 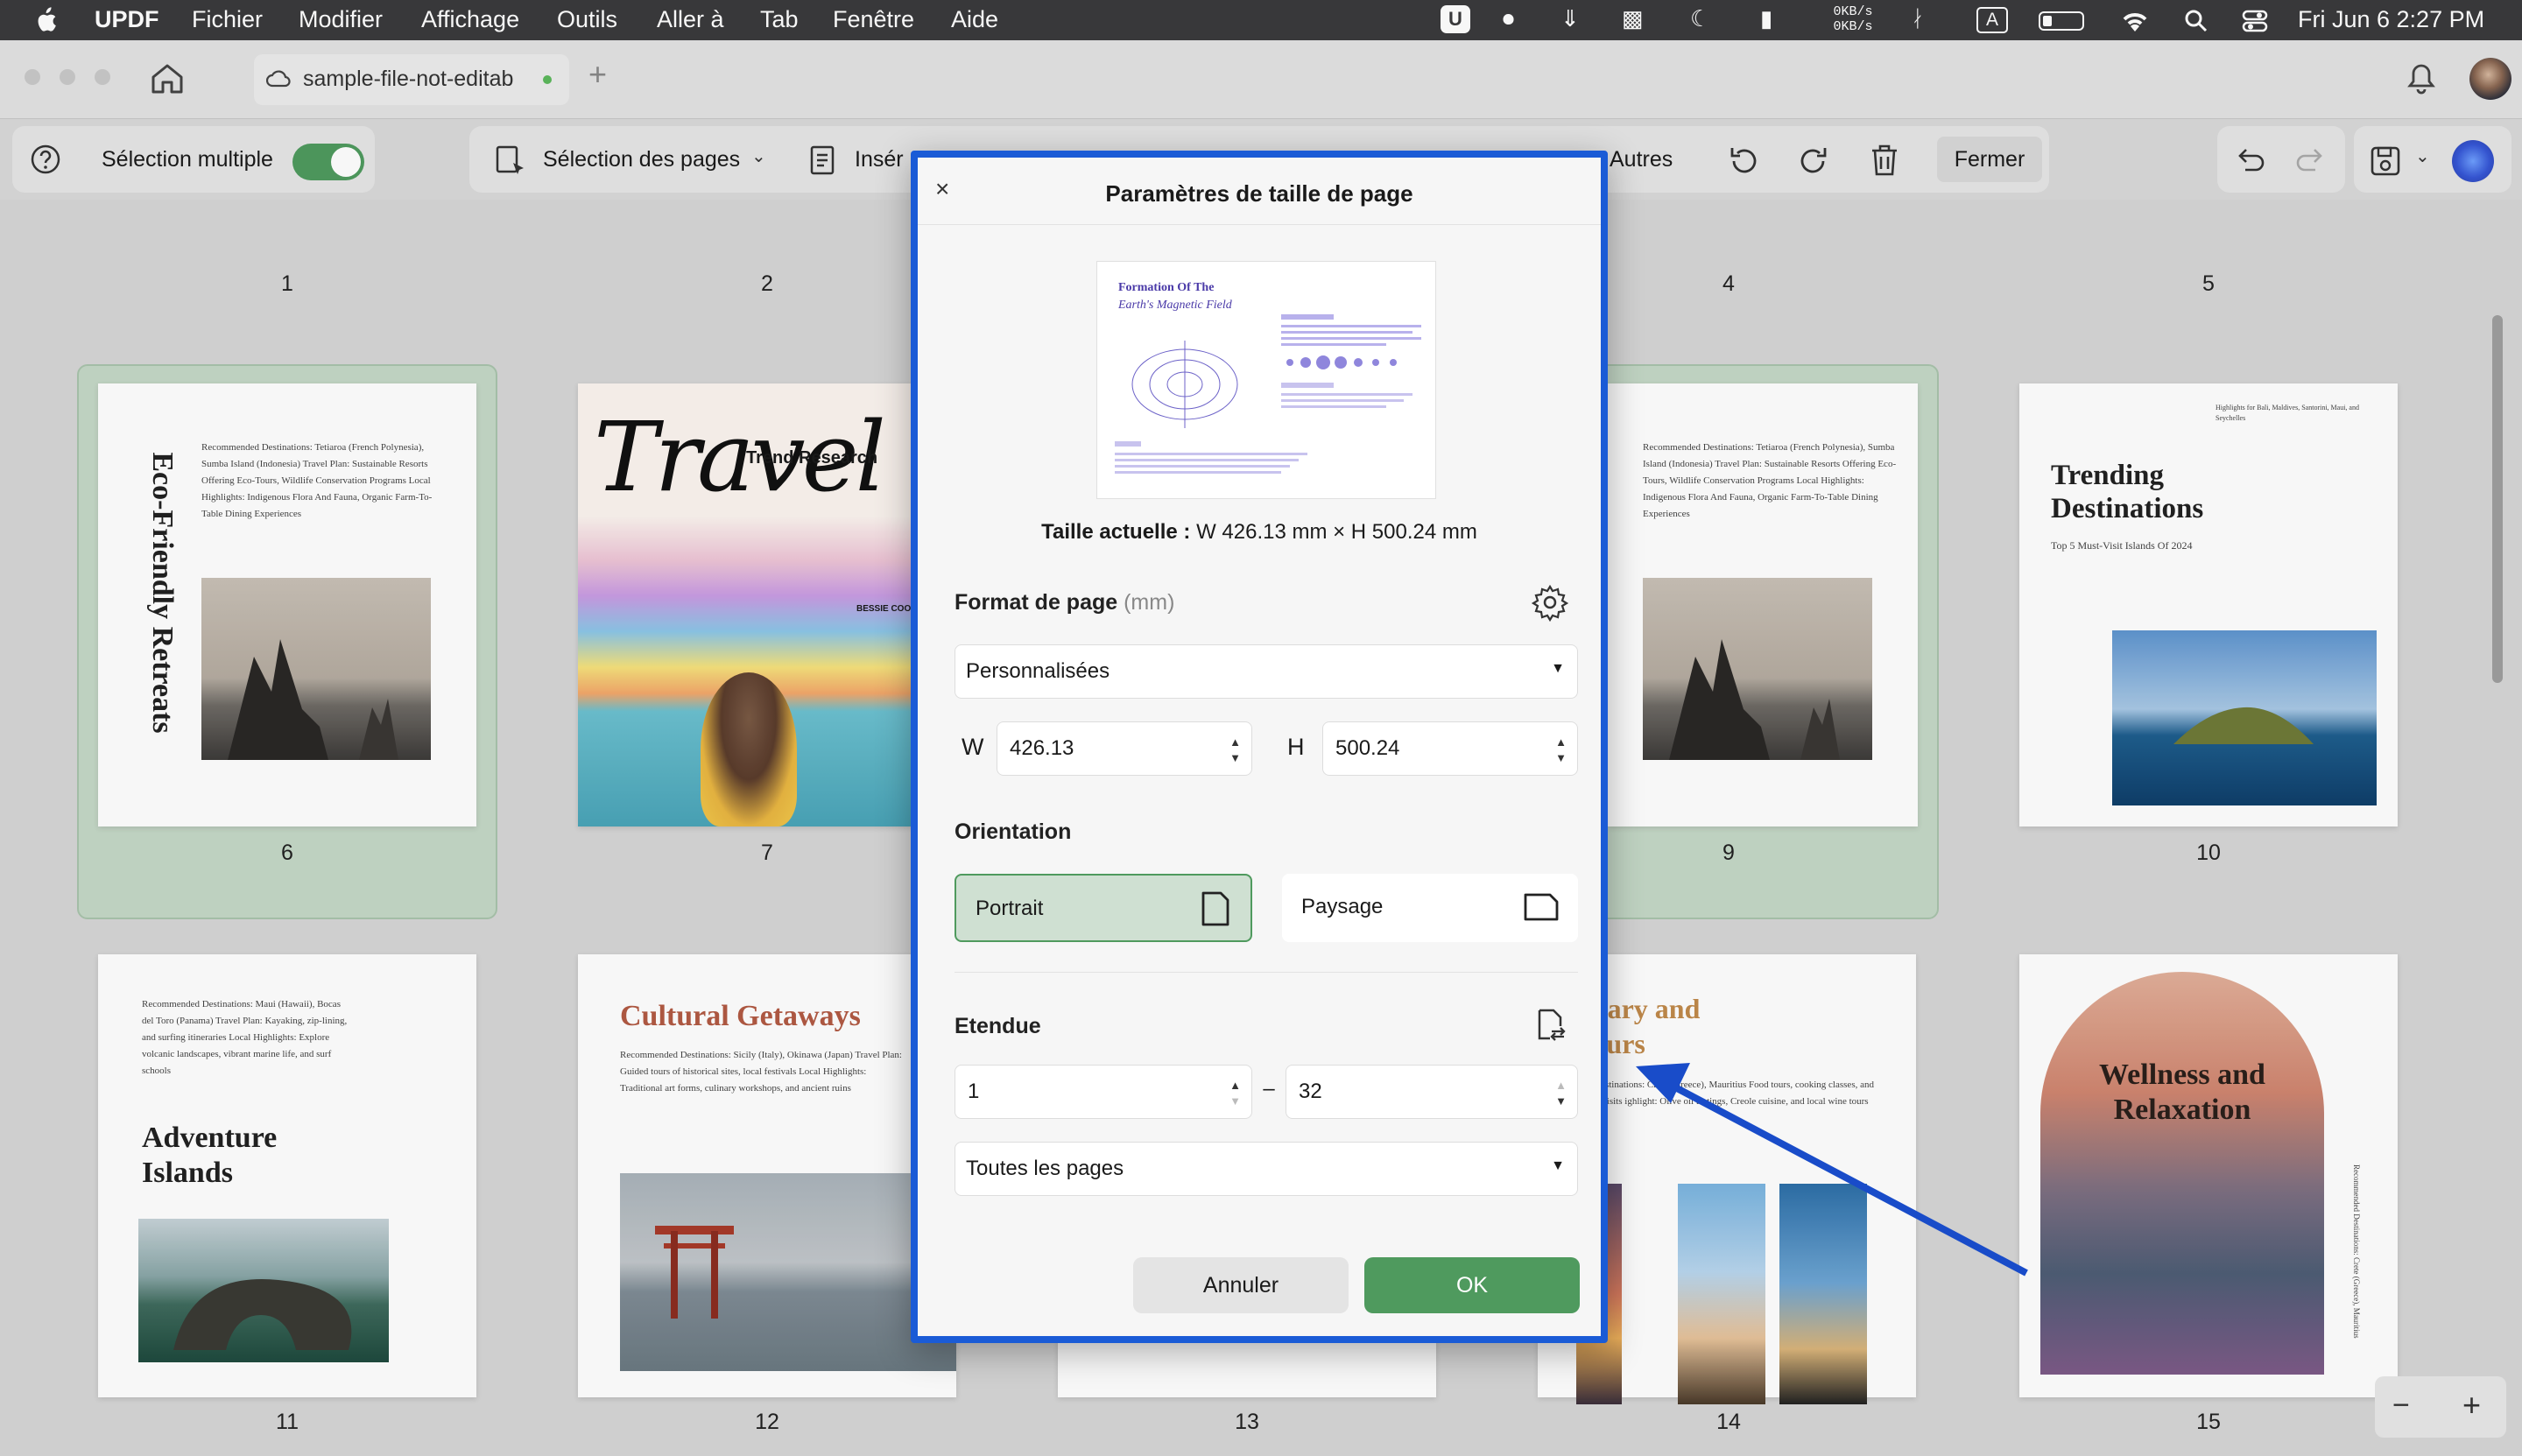 I want to click on preview-diagram, so click(x=1268, y=394).